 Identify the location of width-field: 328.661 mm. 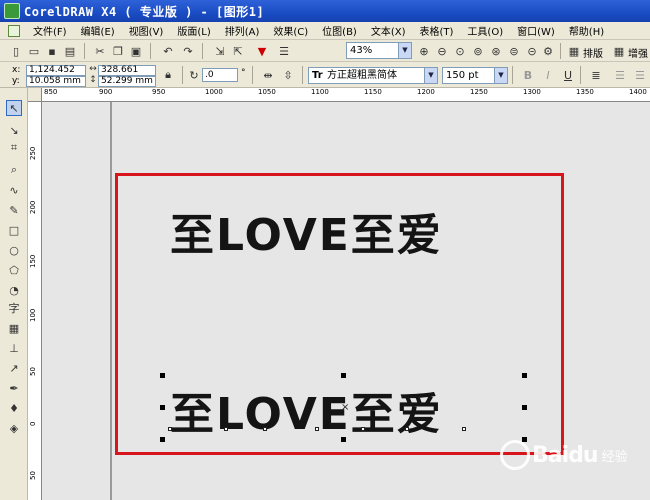
(127, 74).